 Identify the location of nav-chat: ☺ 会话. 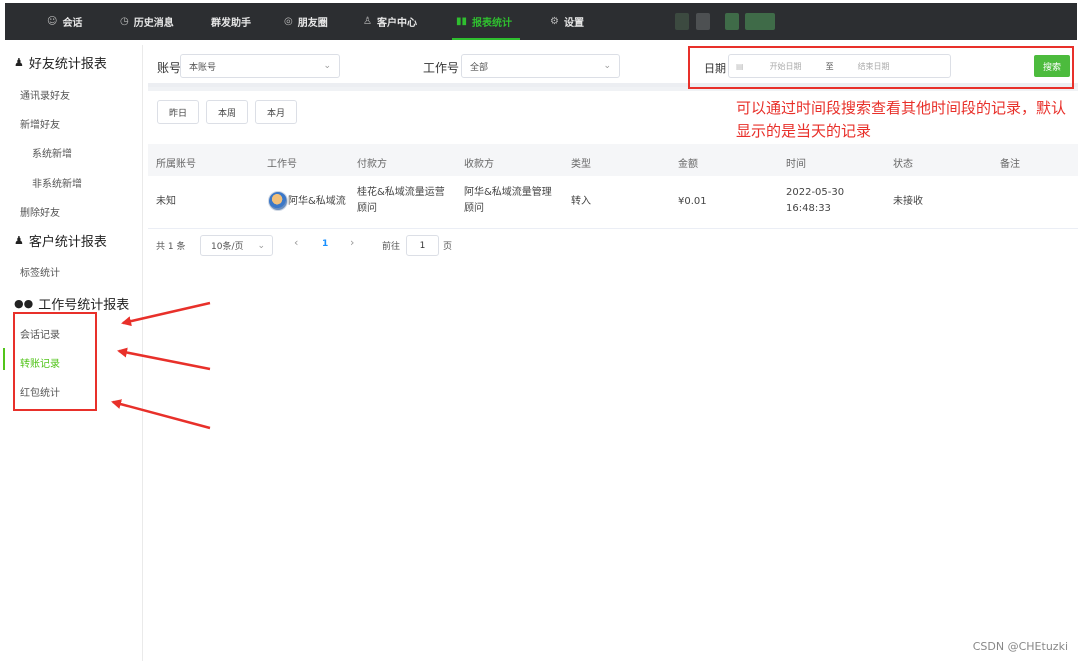
(64, 21).